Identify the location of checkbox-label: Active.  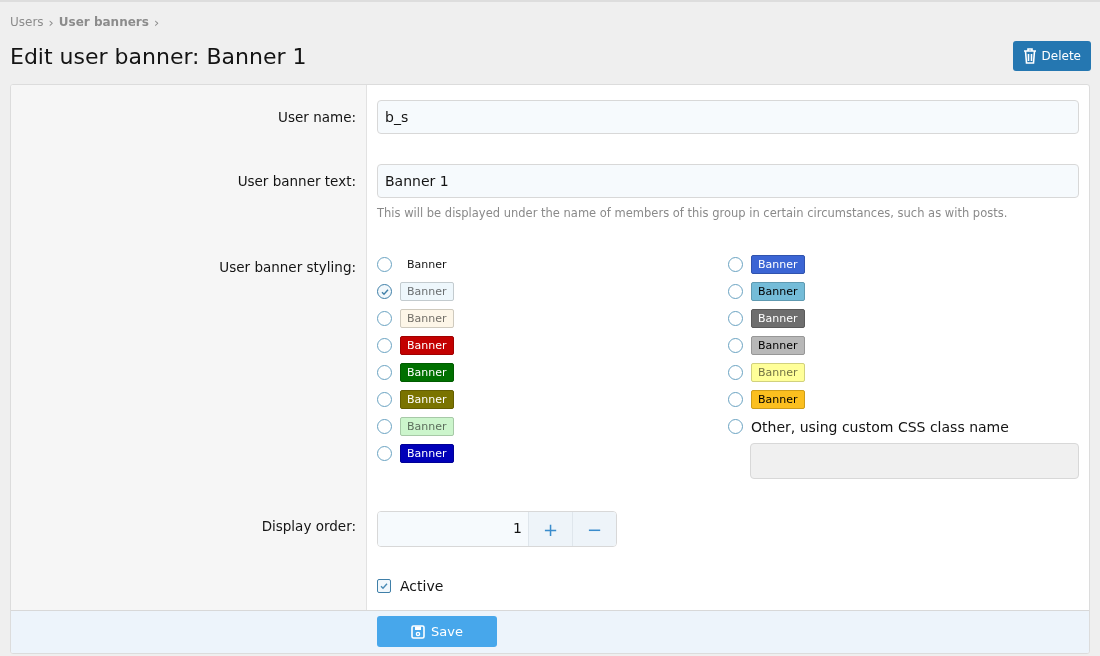
(422, 586).